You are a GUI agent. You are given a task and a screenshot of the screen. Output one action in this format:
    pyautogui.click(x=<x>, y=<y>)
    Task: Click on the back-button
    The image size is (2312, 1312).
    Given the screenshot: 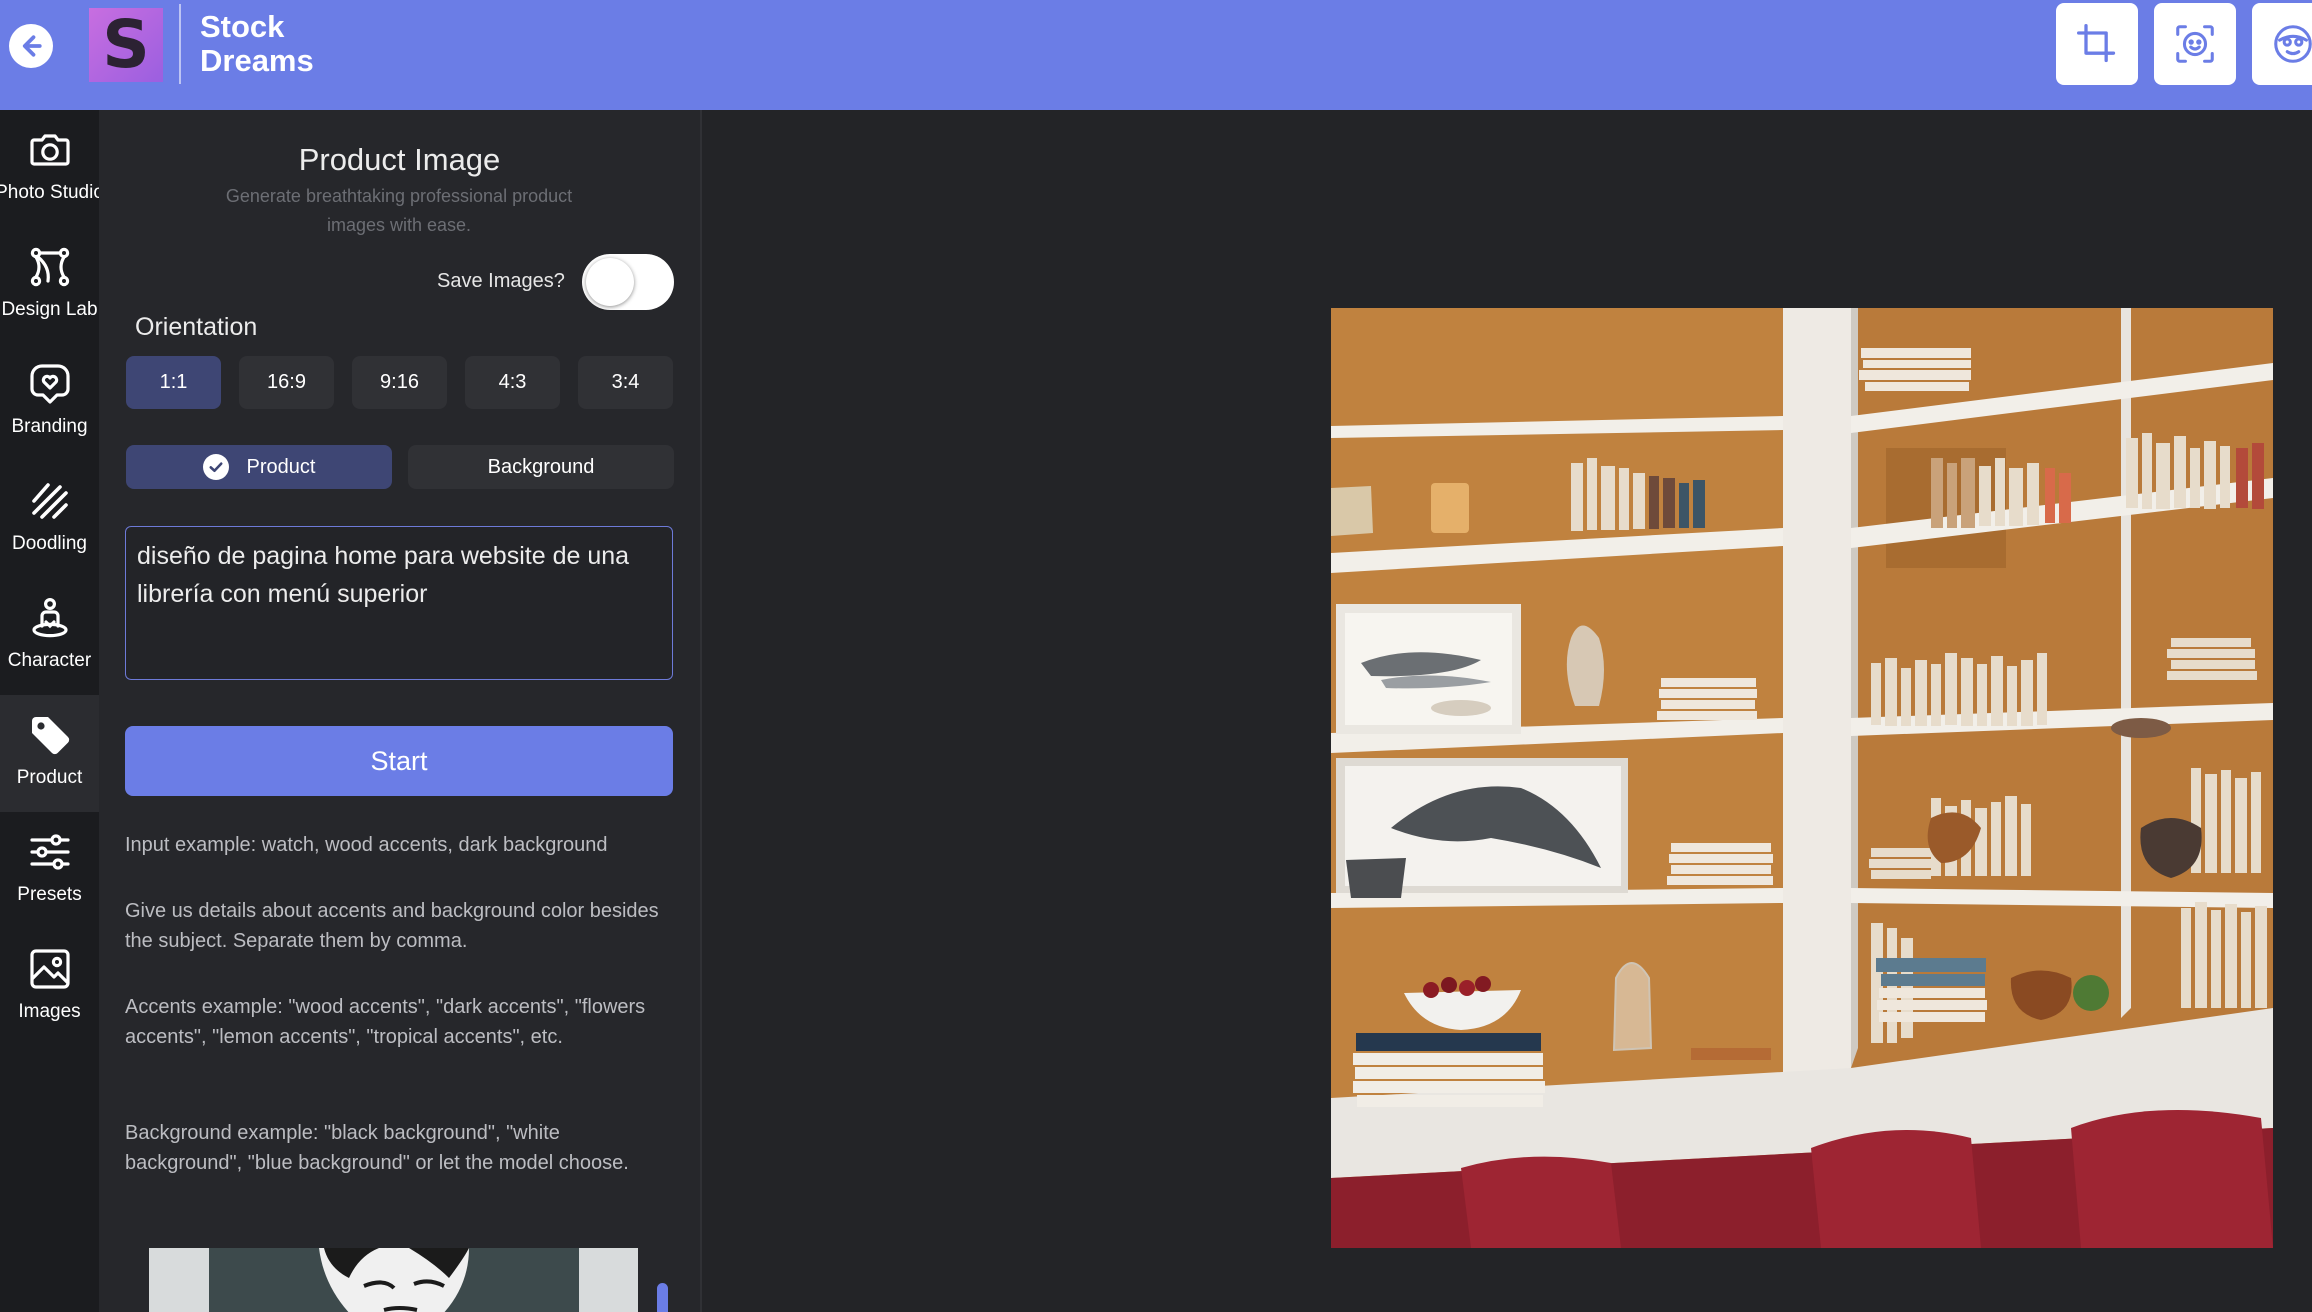 What is the action you would take?
    pyautogui.click(x=31, y=46)
    